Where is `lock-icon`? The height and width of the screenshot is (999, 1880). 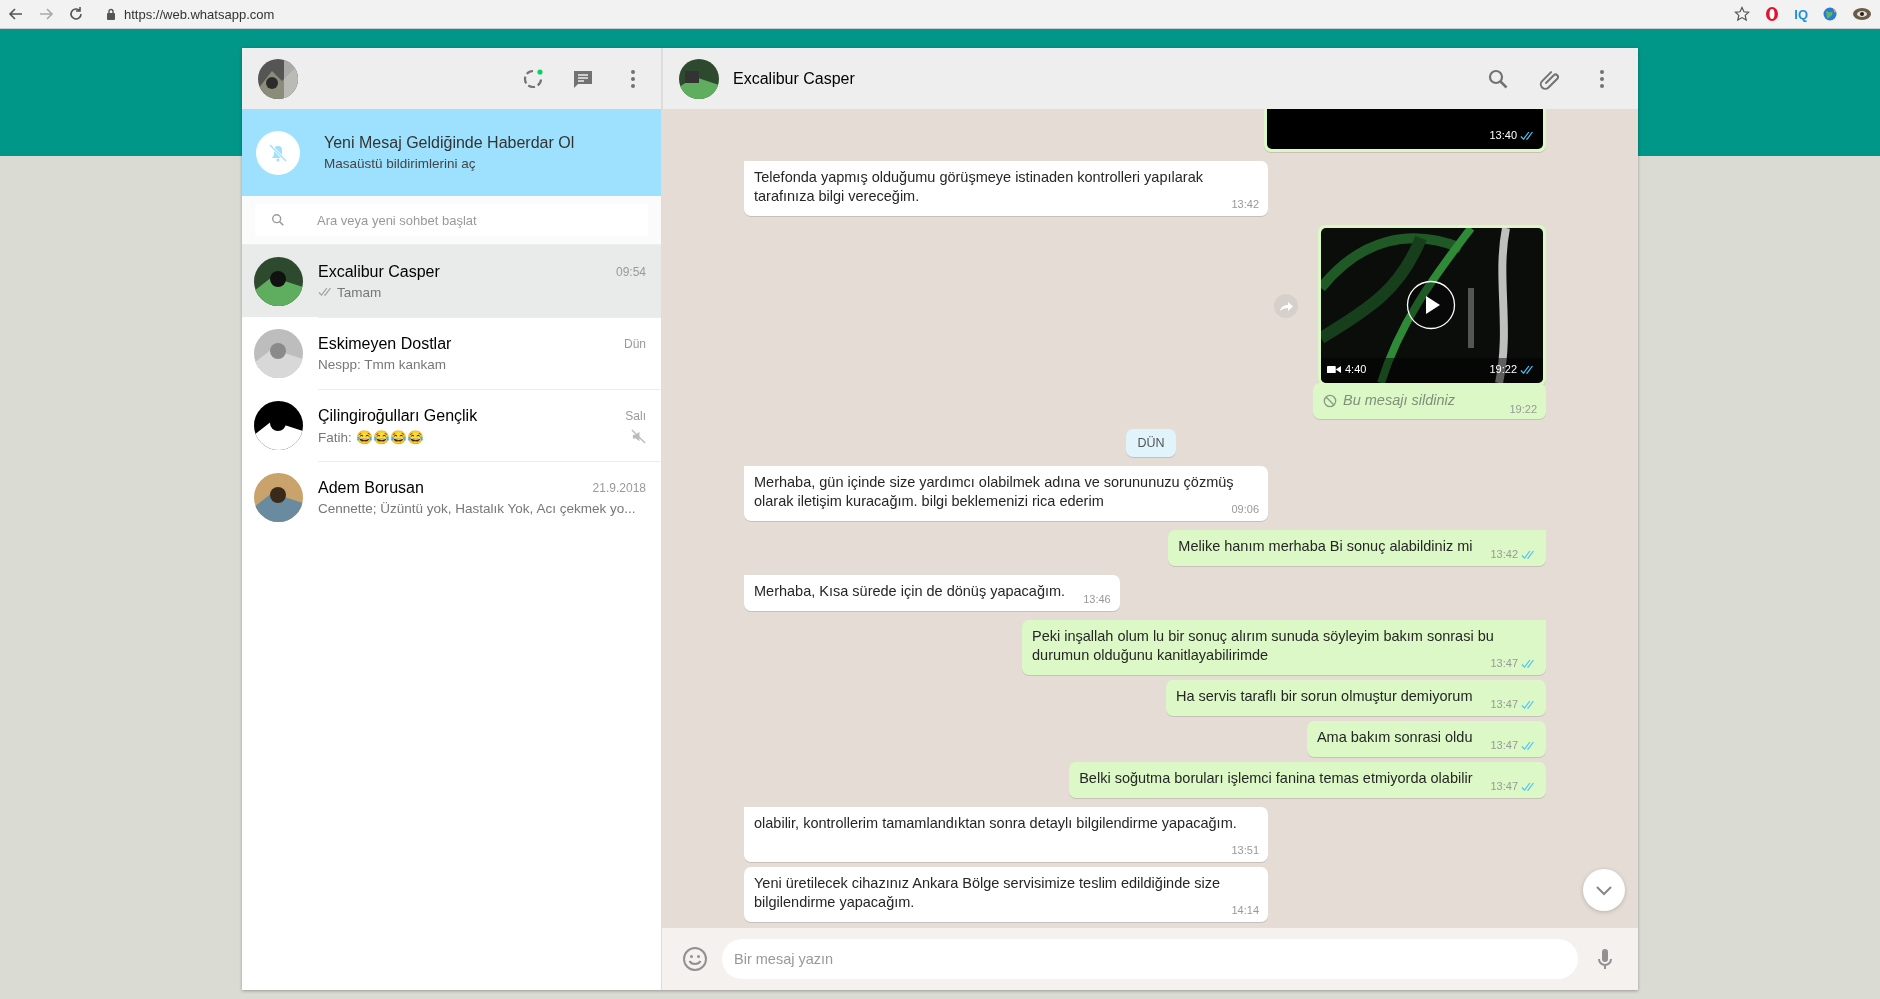 lock-icon is located at coordinates (111, 14).